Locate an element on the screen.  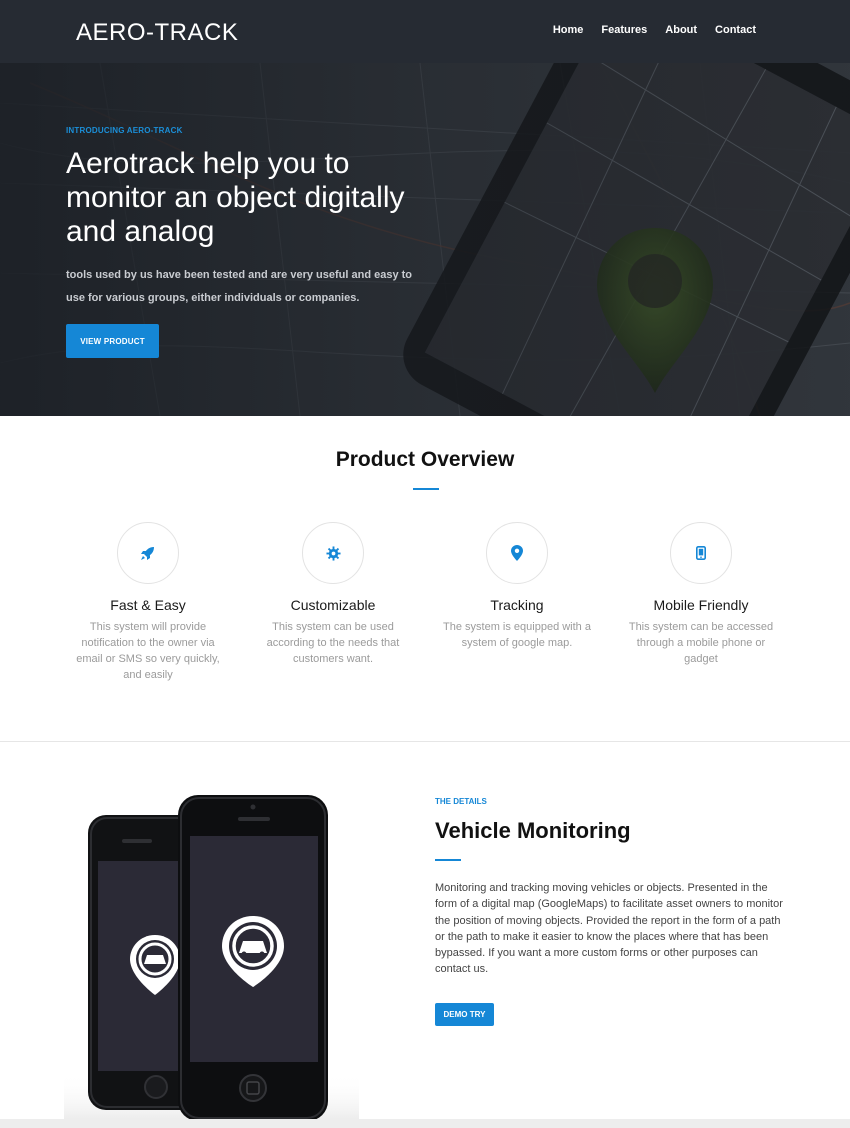
phones-illustration is located at coordinates (211, 958).